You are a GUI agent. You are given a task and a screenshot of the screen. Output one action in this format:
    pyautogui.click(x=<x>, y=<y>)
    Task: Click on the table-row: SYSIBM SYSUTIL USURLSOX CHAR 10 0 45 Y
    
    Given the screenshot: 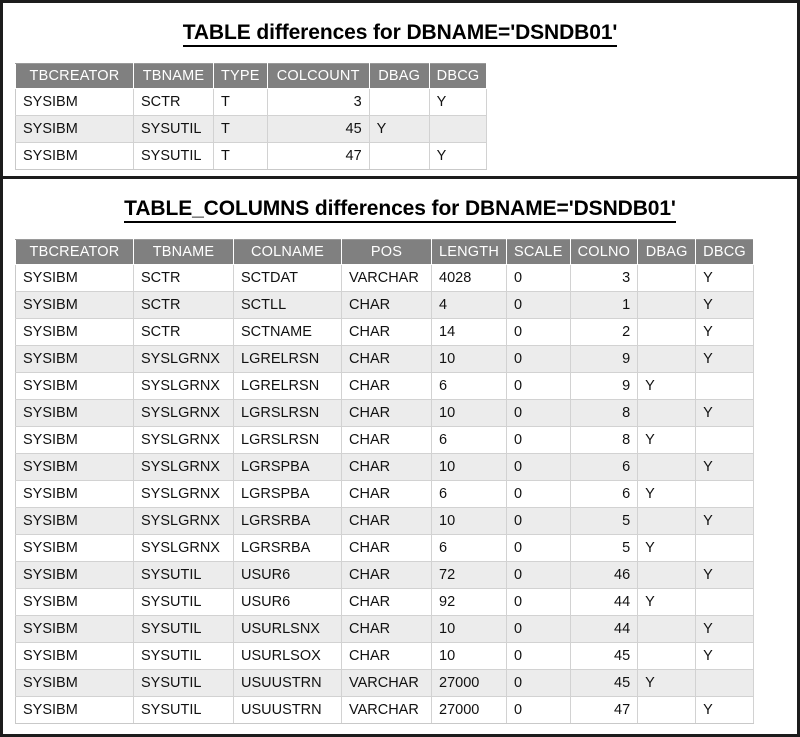 What is the action you would take?
    pyautogui.click(x=384, y=656)
    